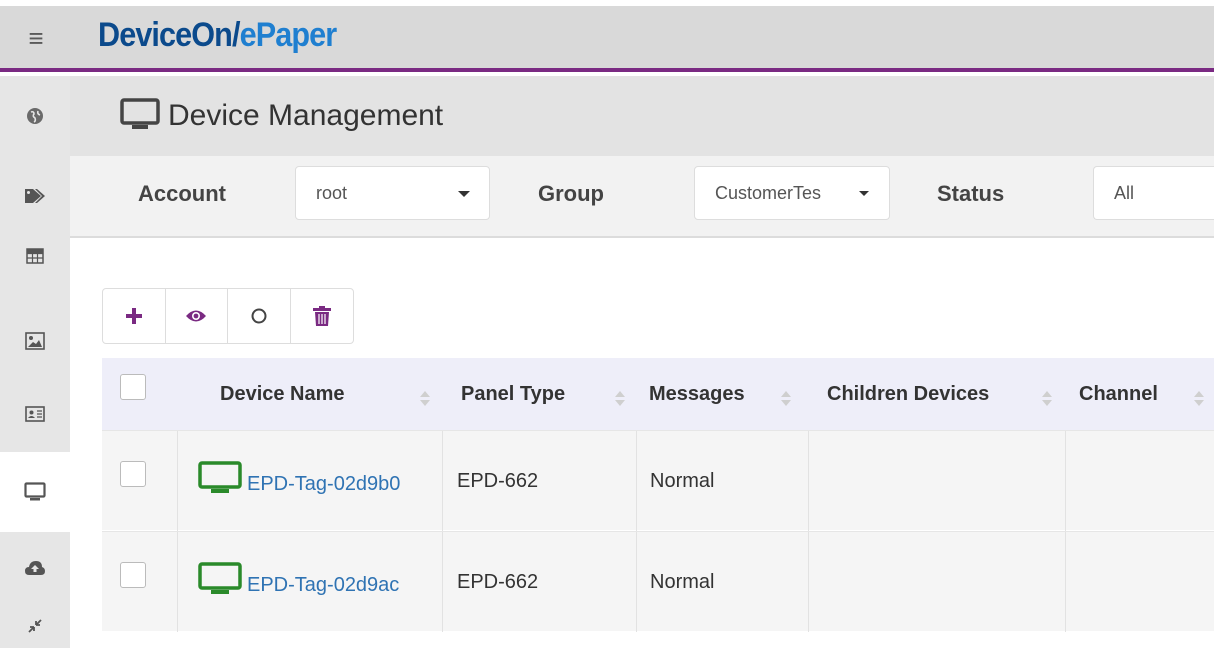 The width and height of the screenshot is (1214, 651). I want to click on plus-icon, so click(133, 316).